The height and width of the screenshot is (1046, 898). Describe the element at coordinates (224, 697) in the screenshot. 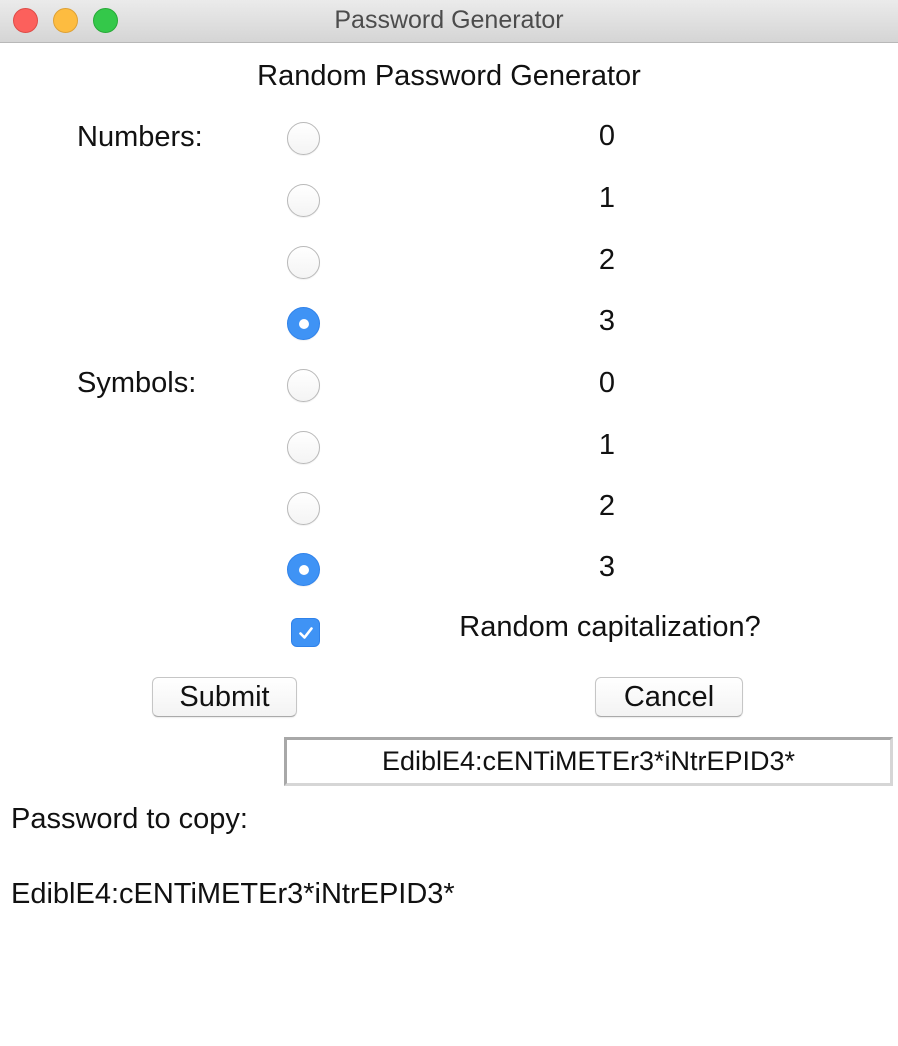

I see `submit-button: Submit` at that location.